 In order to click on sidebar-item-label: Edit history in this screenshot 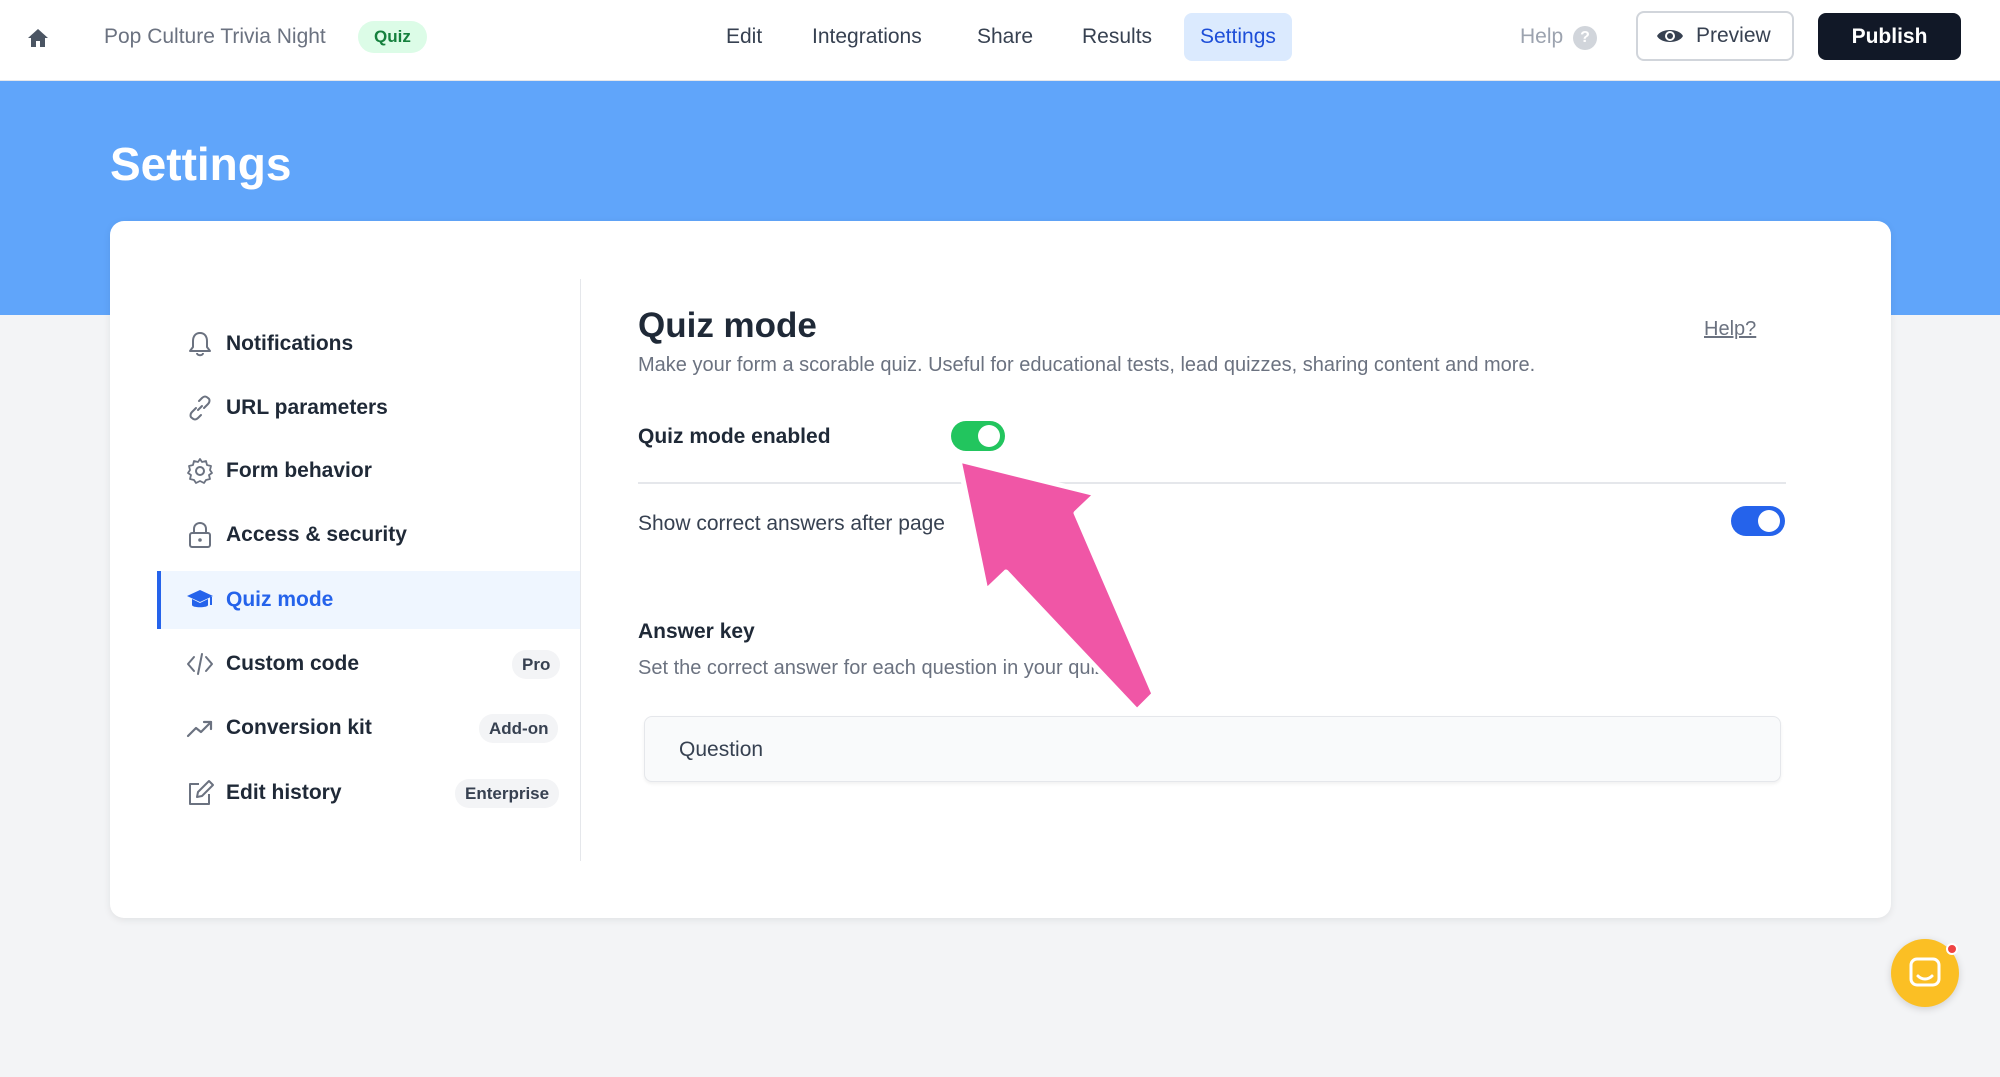, I will do `click(284, 792)`.